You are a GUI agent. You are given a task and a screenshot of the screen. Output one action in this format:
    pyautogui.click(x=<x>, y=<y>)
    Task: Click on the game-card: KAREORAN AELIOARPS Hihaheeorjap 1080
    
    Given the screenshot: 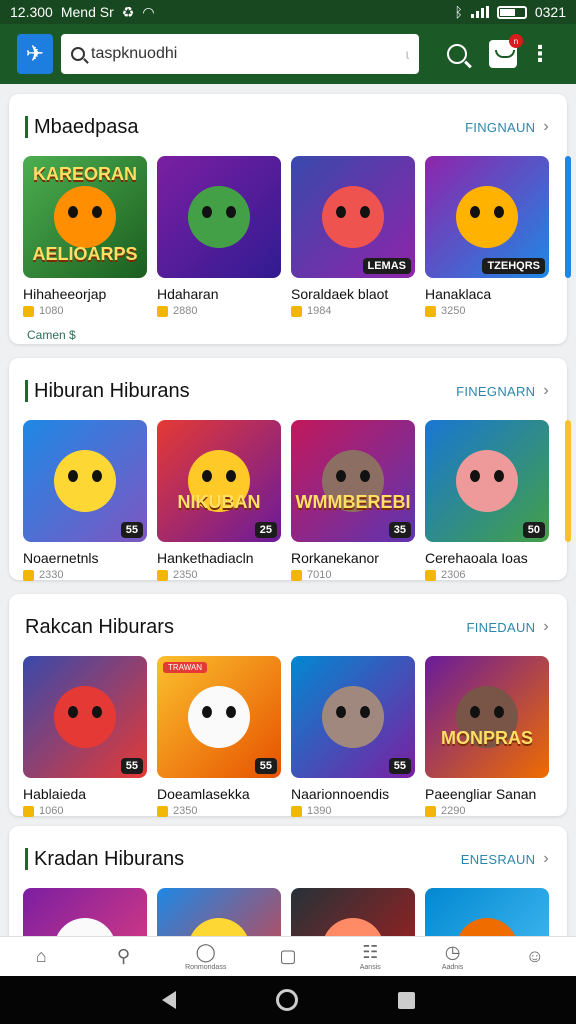 What is the action you would take?
    pyautogui.click(x=85, y=236)
    